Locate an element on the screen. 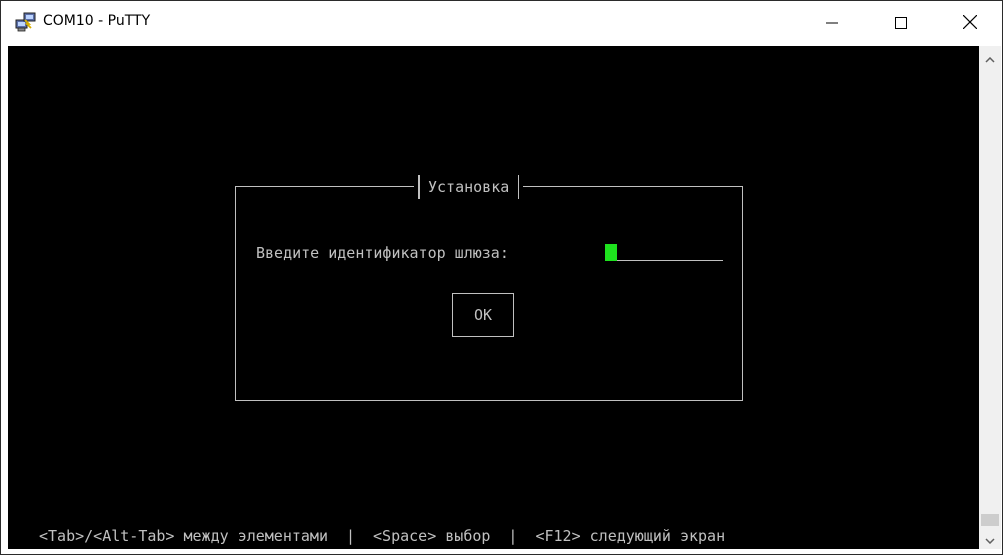 The image size is (1003, 555). chevron-up-icon is located at coordinates (990, 57).